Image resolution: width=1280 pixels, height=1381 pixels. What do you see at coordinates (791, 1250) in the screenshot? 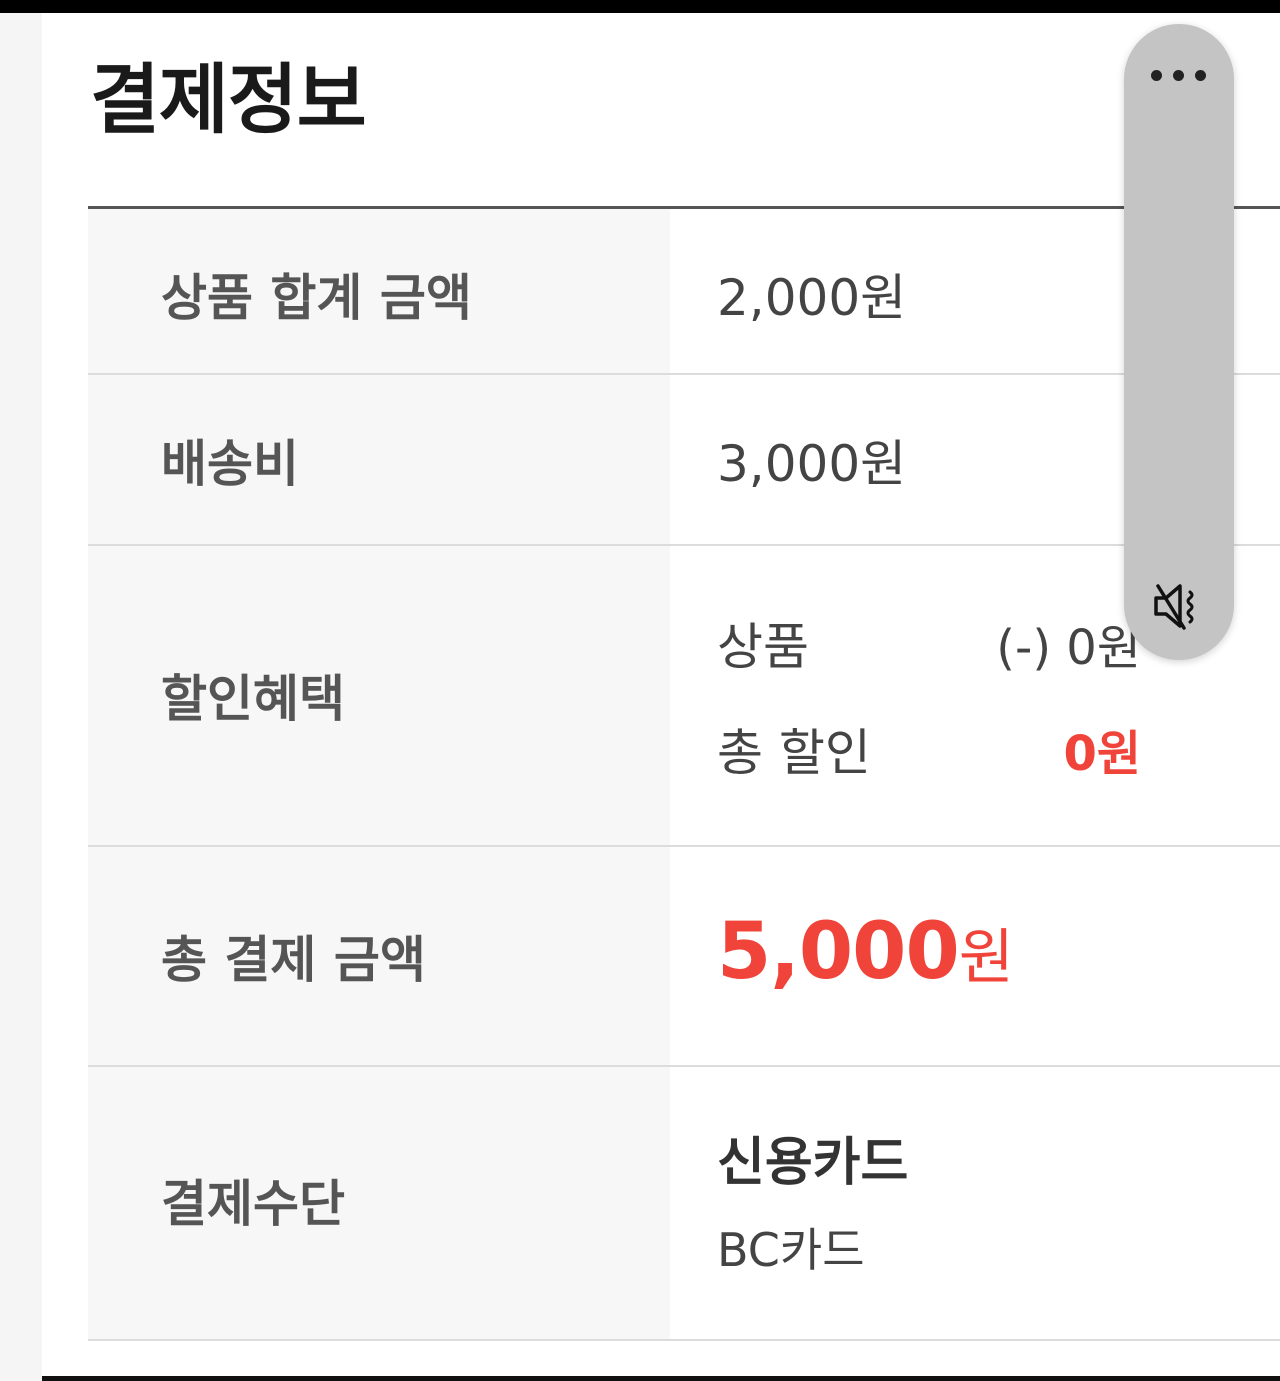
I see `payment-card-name: BC카드` at bounding box center [791, 1250].